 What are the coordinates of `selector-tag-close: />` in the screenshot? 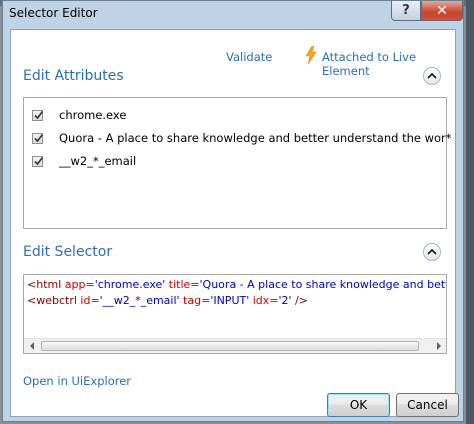 It's located at (299, 300).